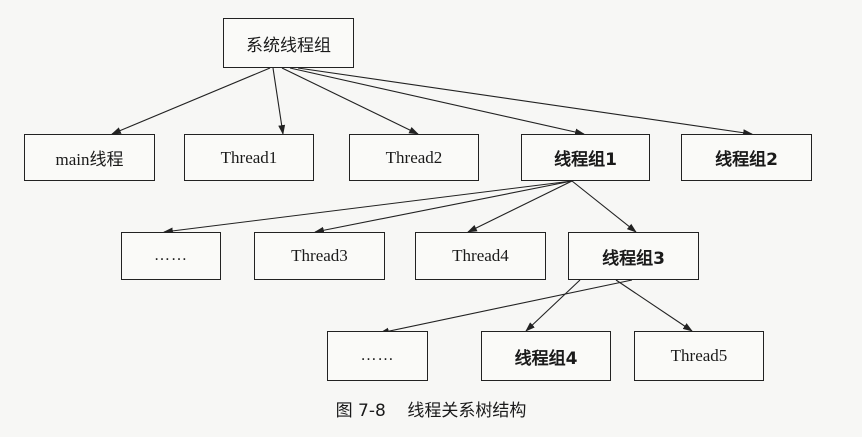  I want to click on node-thread5: Thread5, so click(699, 356).